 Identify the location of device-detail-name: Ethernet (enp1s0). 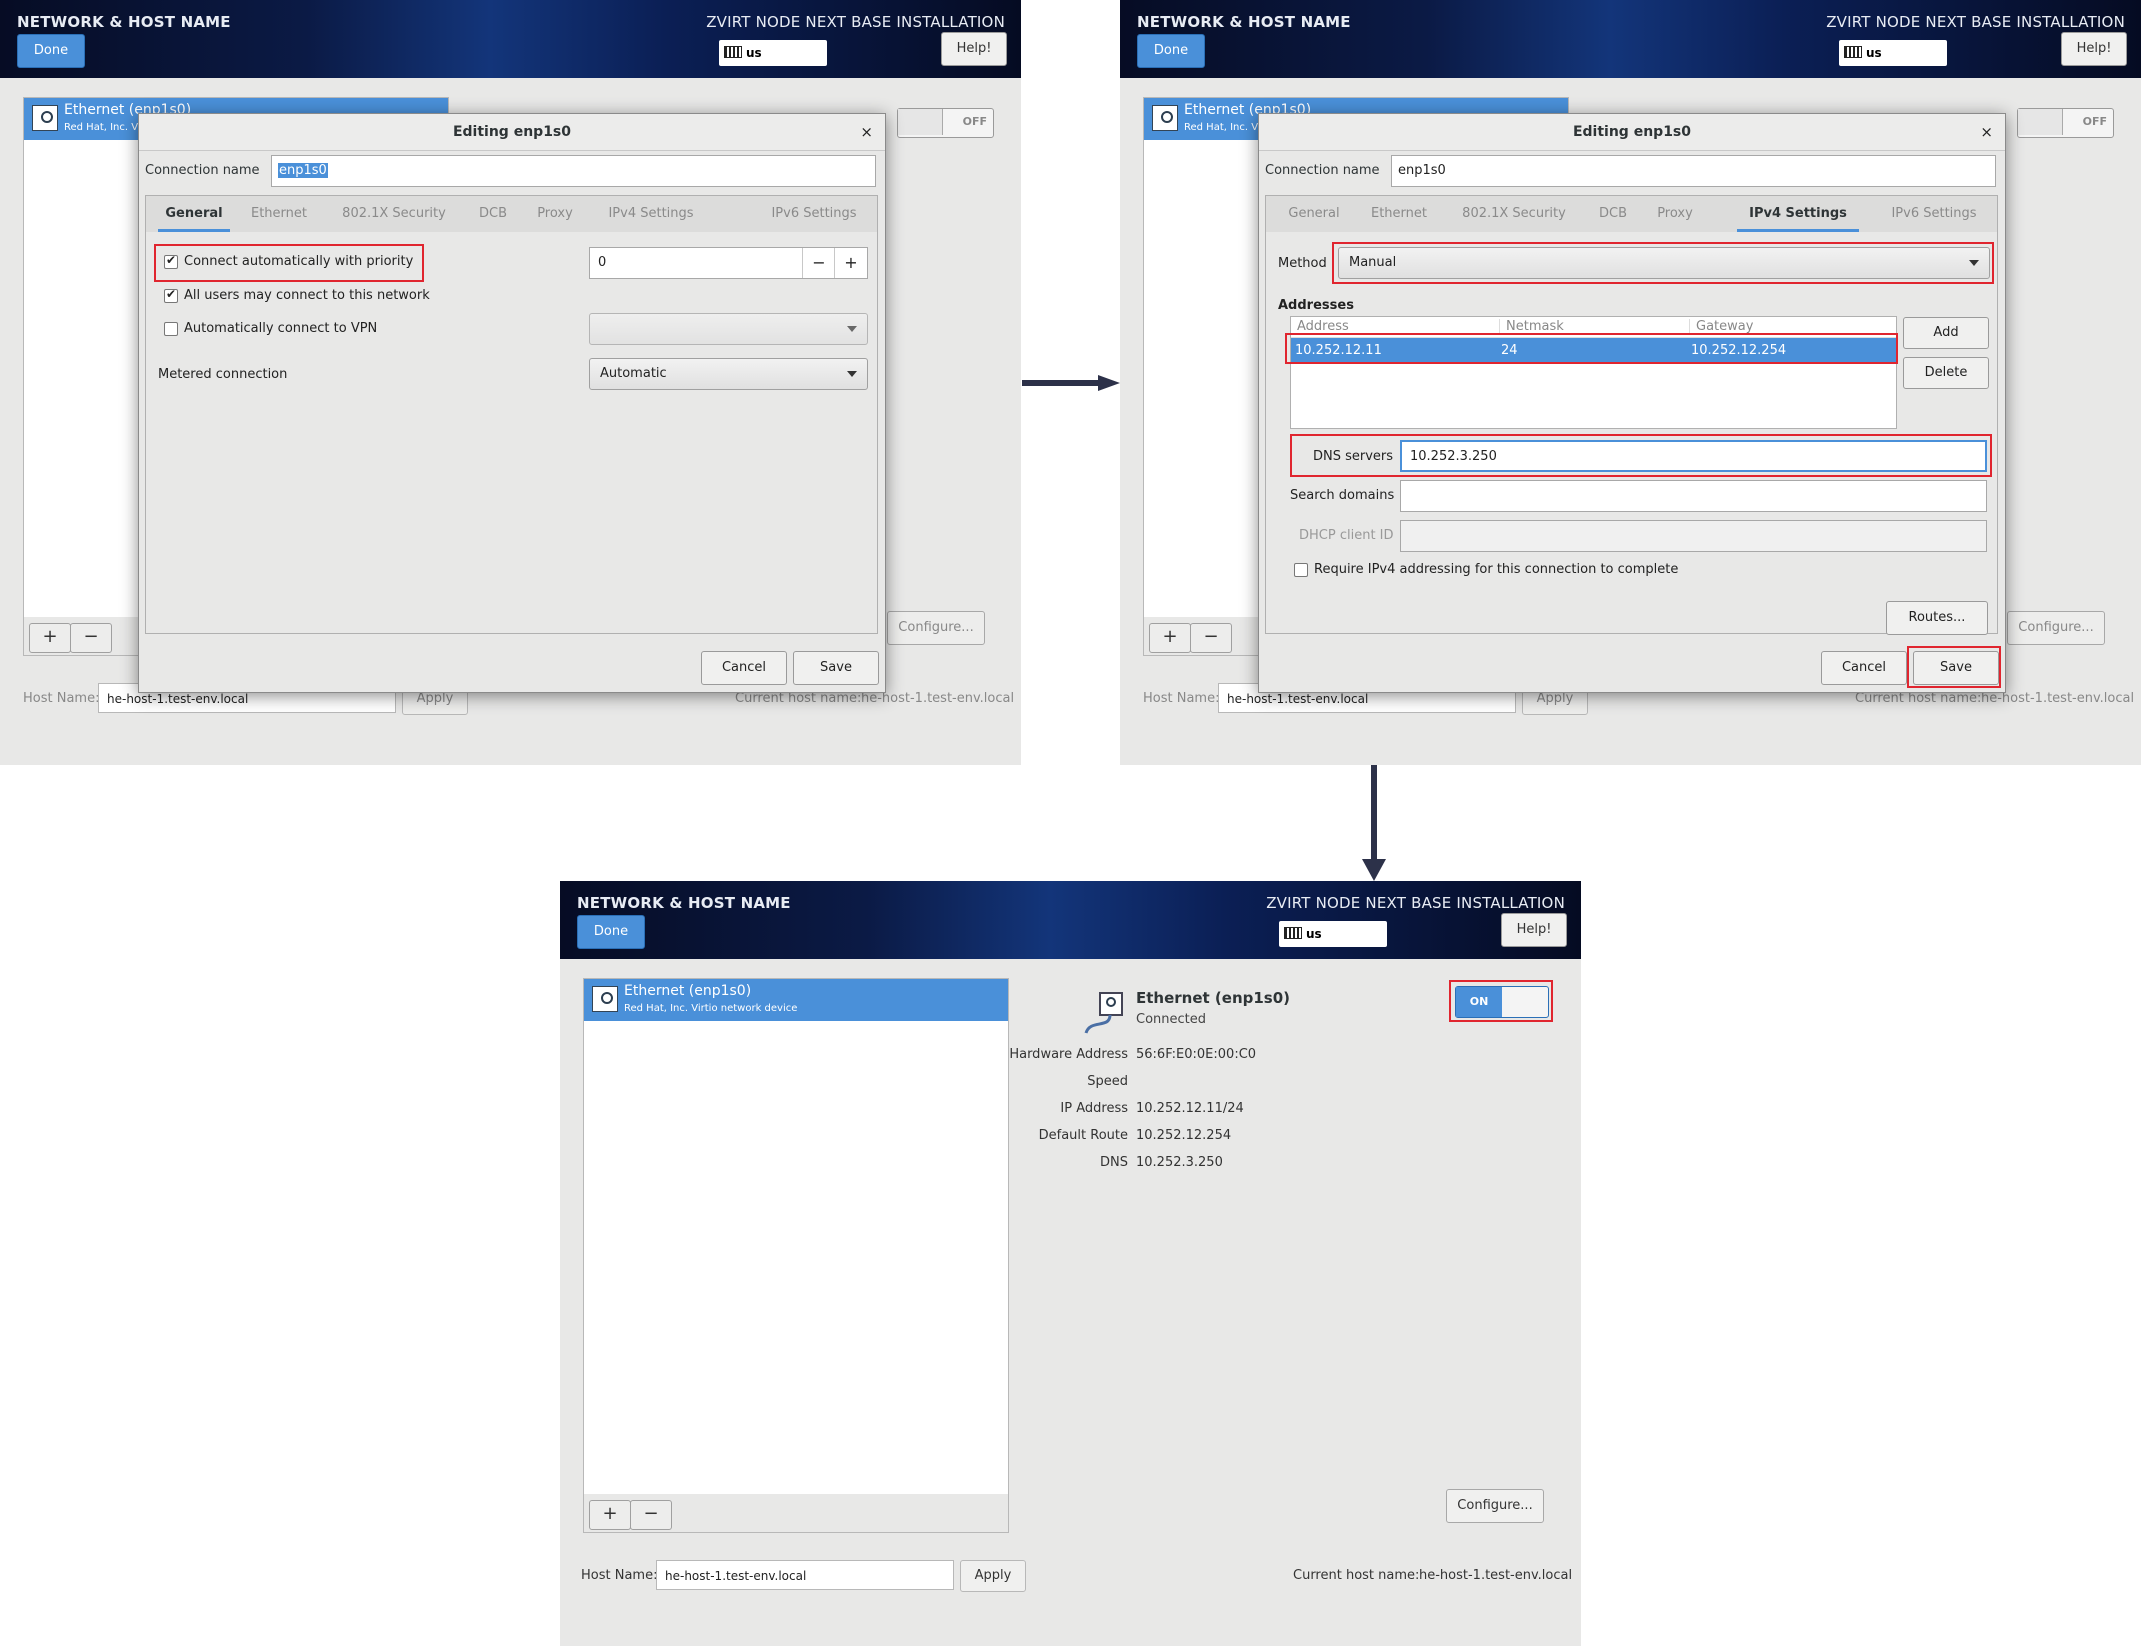
(1213, 998).